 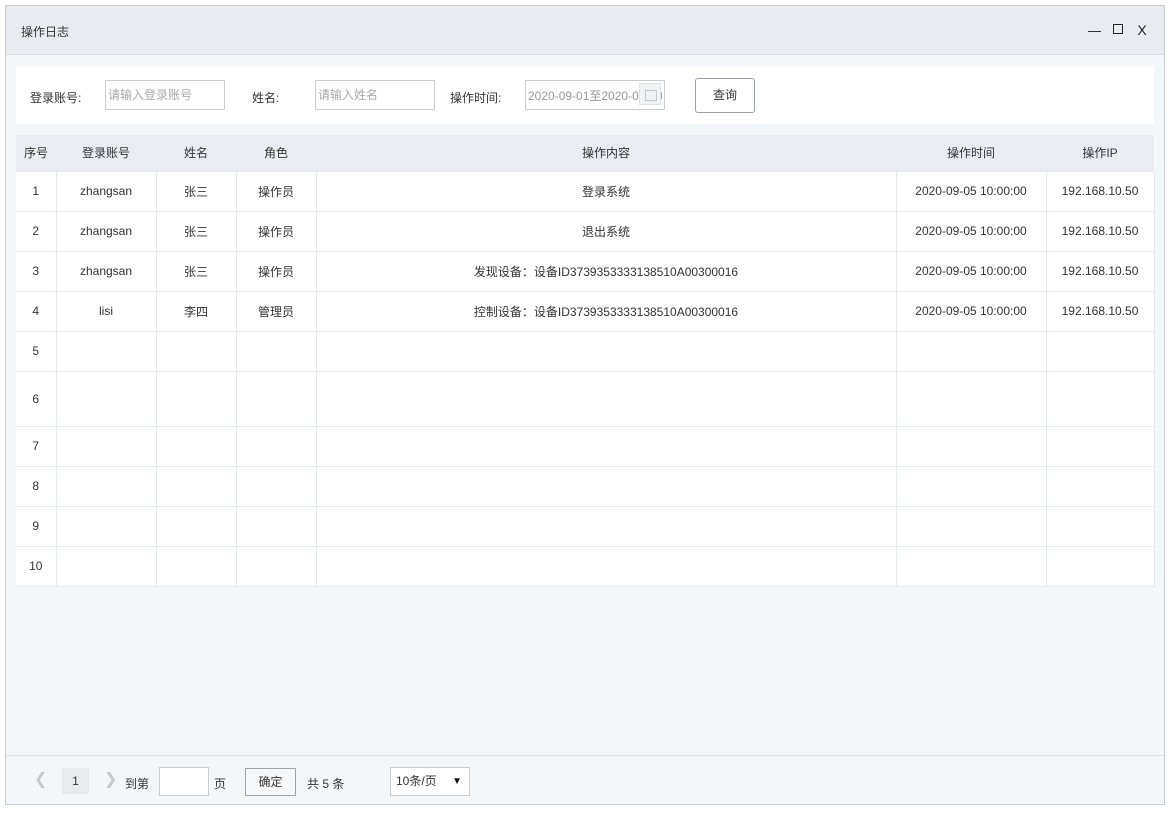 I want to click on goto-page-input, so click(x=184, y=781).